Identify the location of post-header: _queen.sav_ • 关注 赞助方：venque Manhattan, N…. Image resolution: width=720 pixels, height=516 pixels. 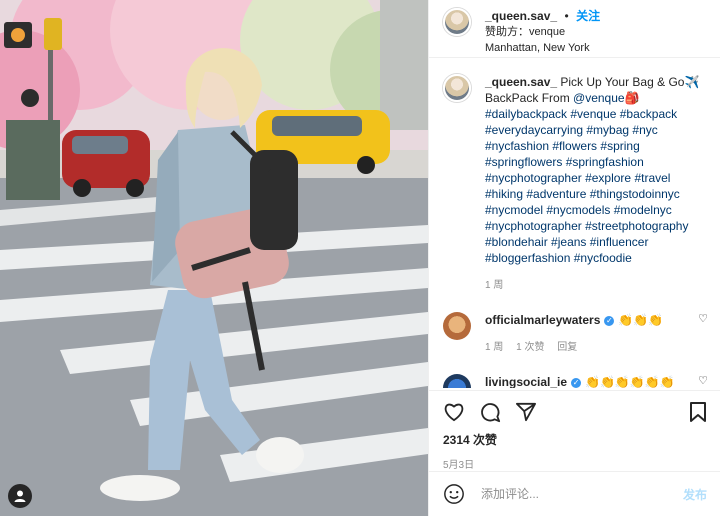
(574, 29).